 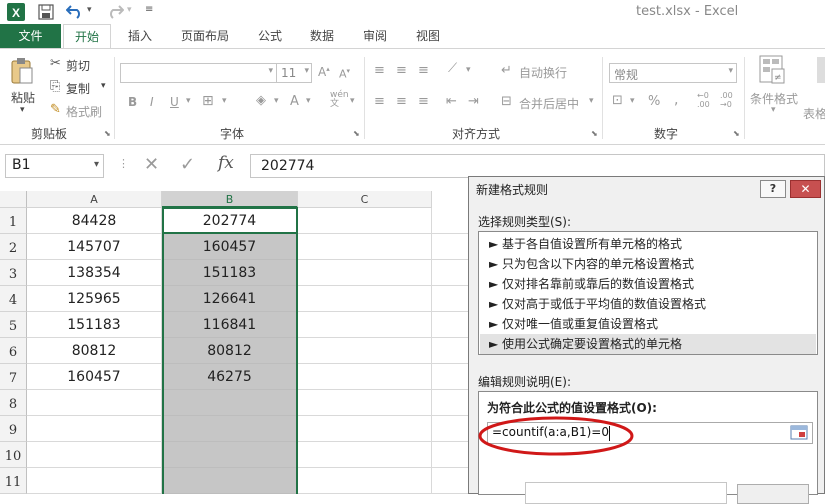 What do you see at coordinates (89, 10) in the screenshot?
I see `undo-dropdown-icon: ▾` at bounding box center [89, 10].